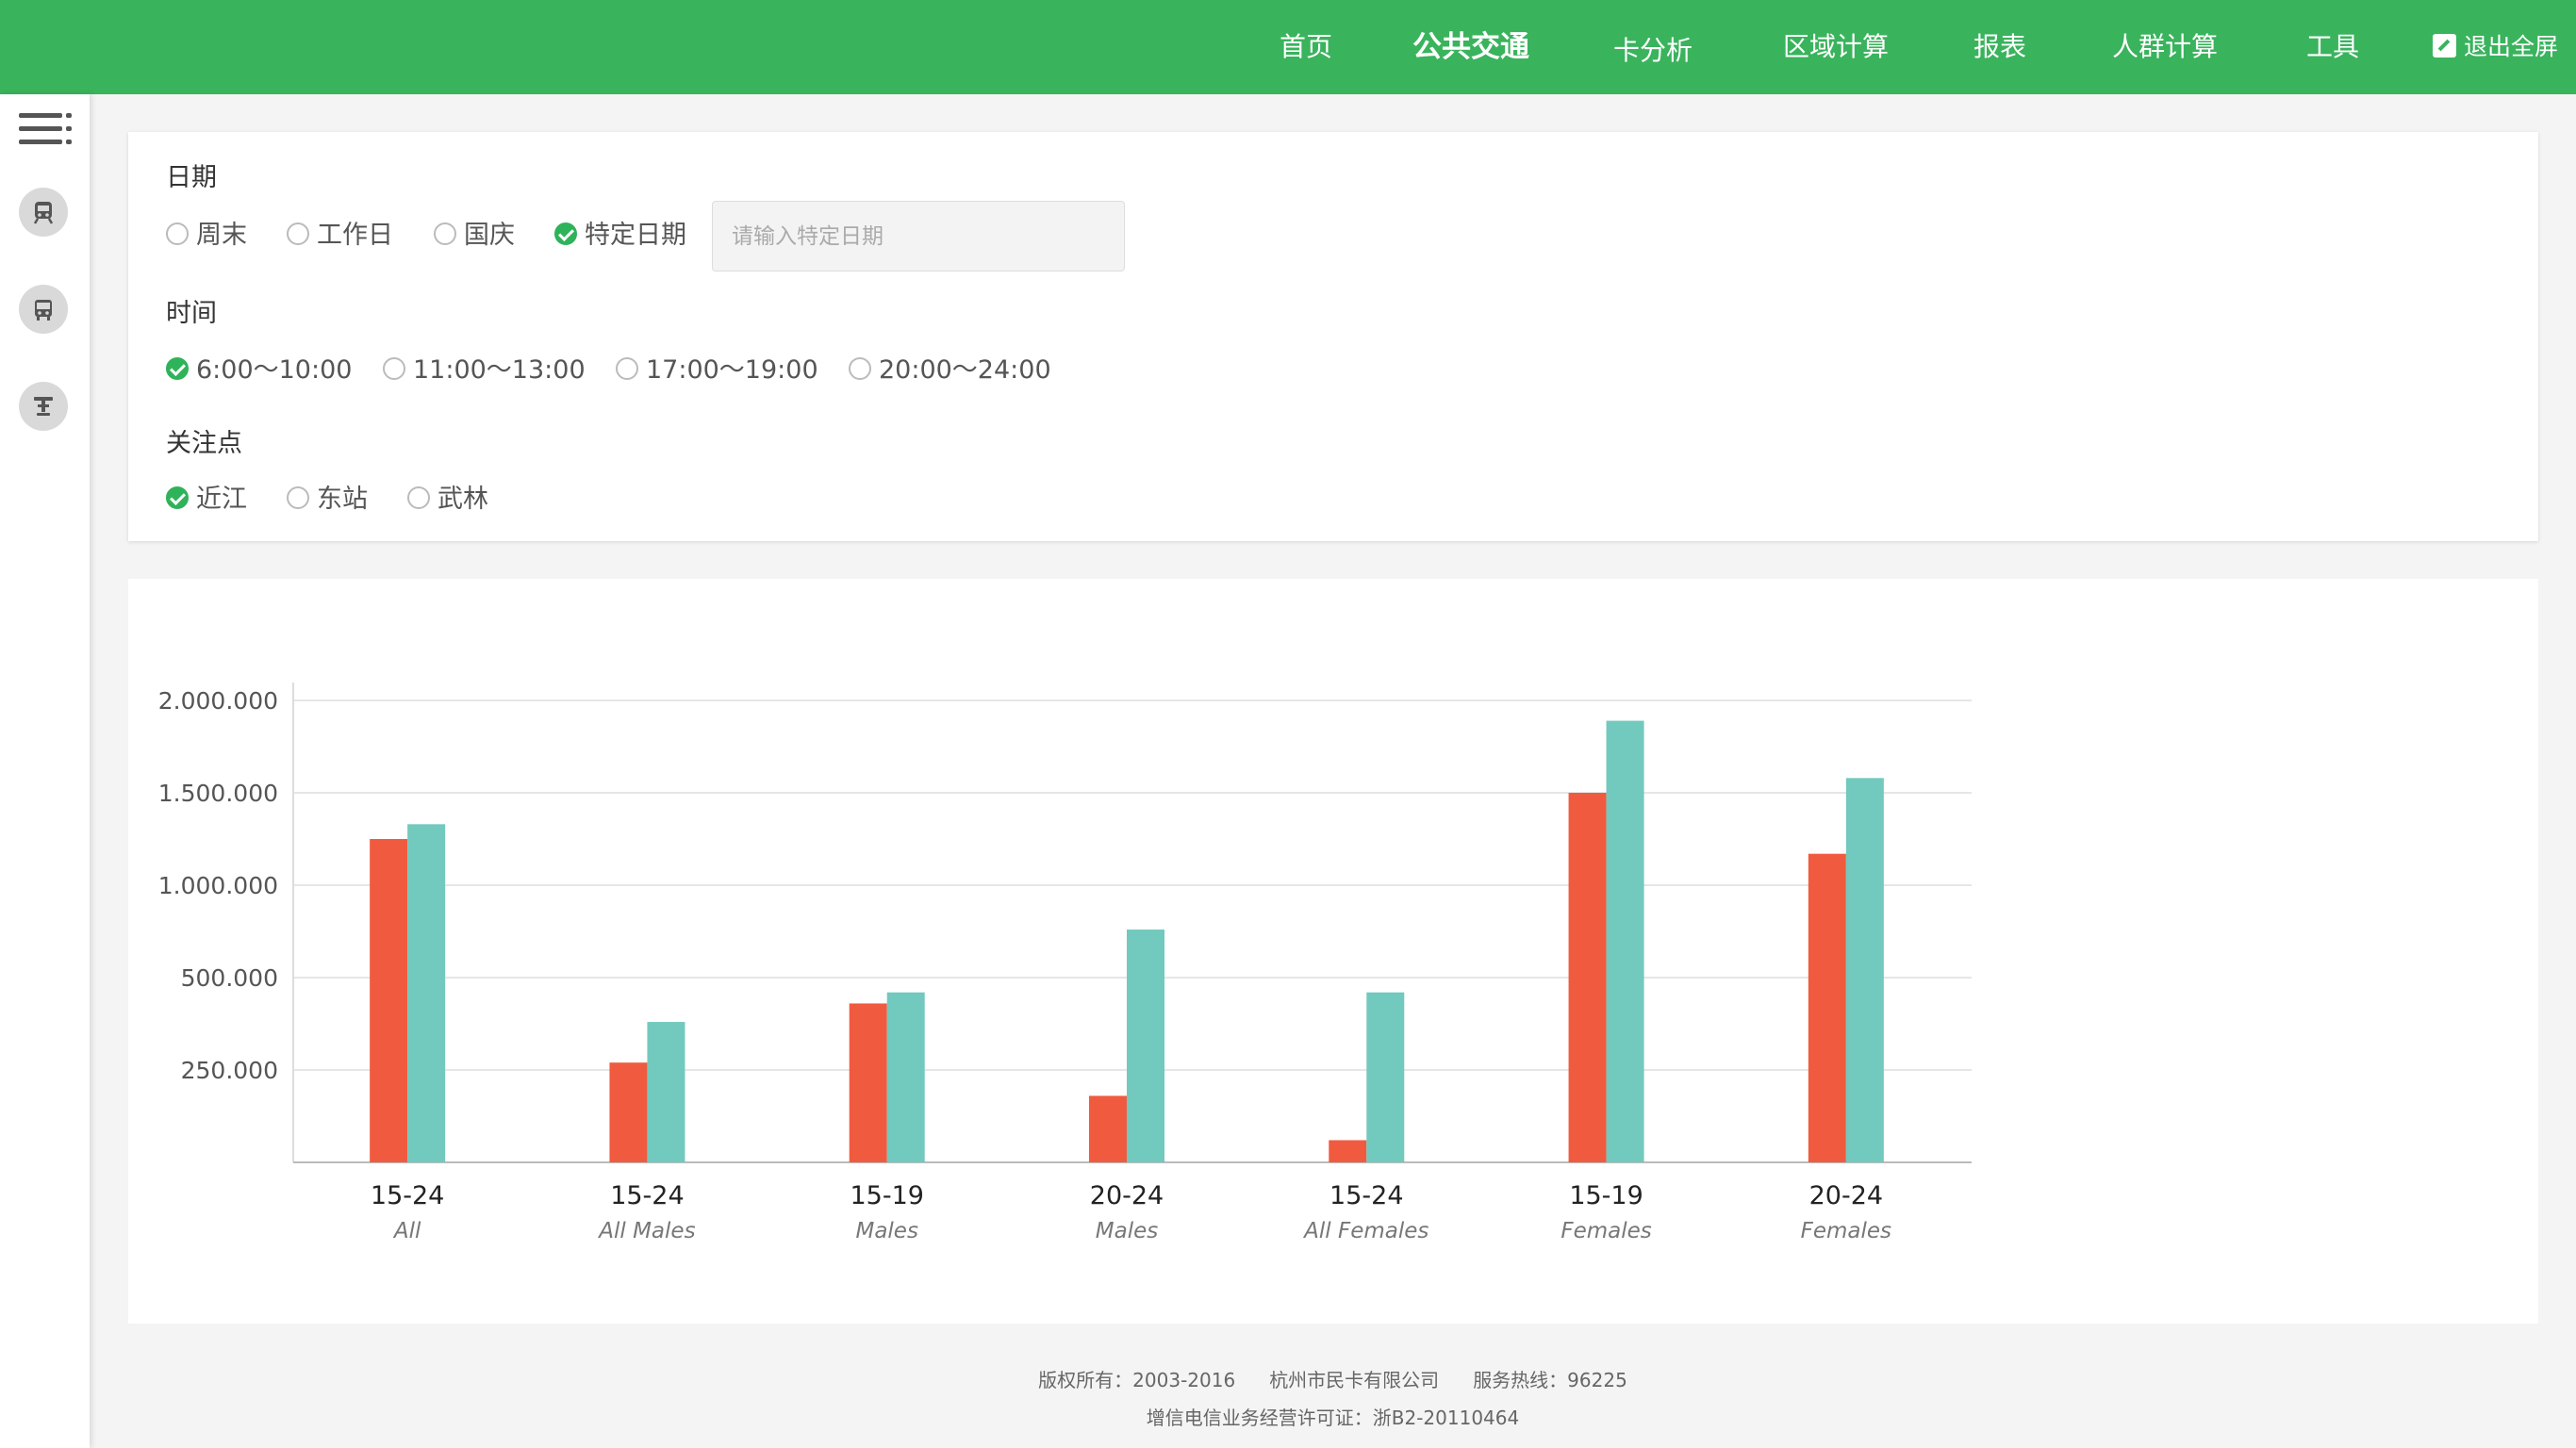 This screenshot has height=1448, width=2576. What do you see at coordinates (2165, 47) in the screenshot?
I see `nav-item-crowd-calc: 人群计算` at bounding box center [2165, 47].